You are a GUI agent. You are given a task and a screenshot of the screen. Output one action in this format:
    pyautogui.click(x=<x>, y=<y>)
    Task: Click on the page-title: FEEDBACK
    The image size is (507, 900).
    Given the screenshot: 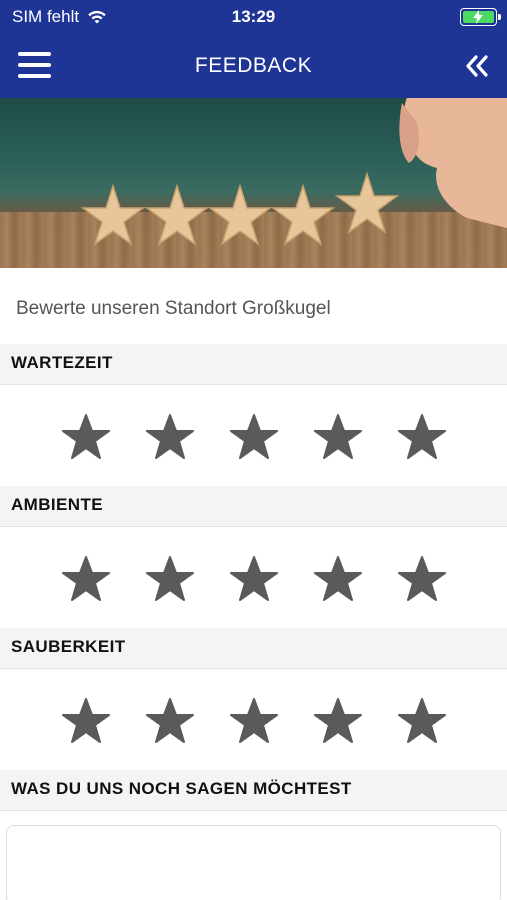 What is the action you would take?
    pyautogui.click(x=253, y=65)
    